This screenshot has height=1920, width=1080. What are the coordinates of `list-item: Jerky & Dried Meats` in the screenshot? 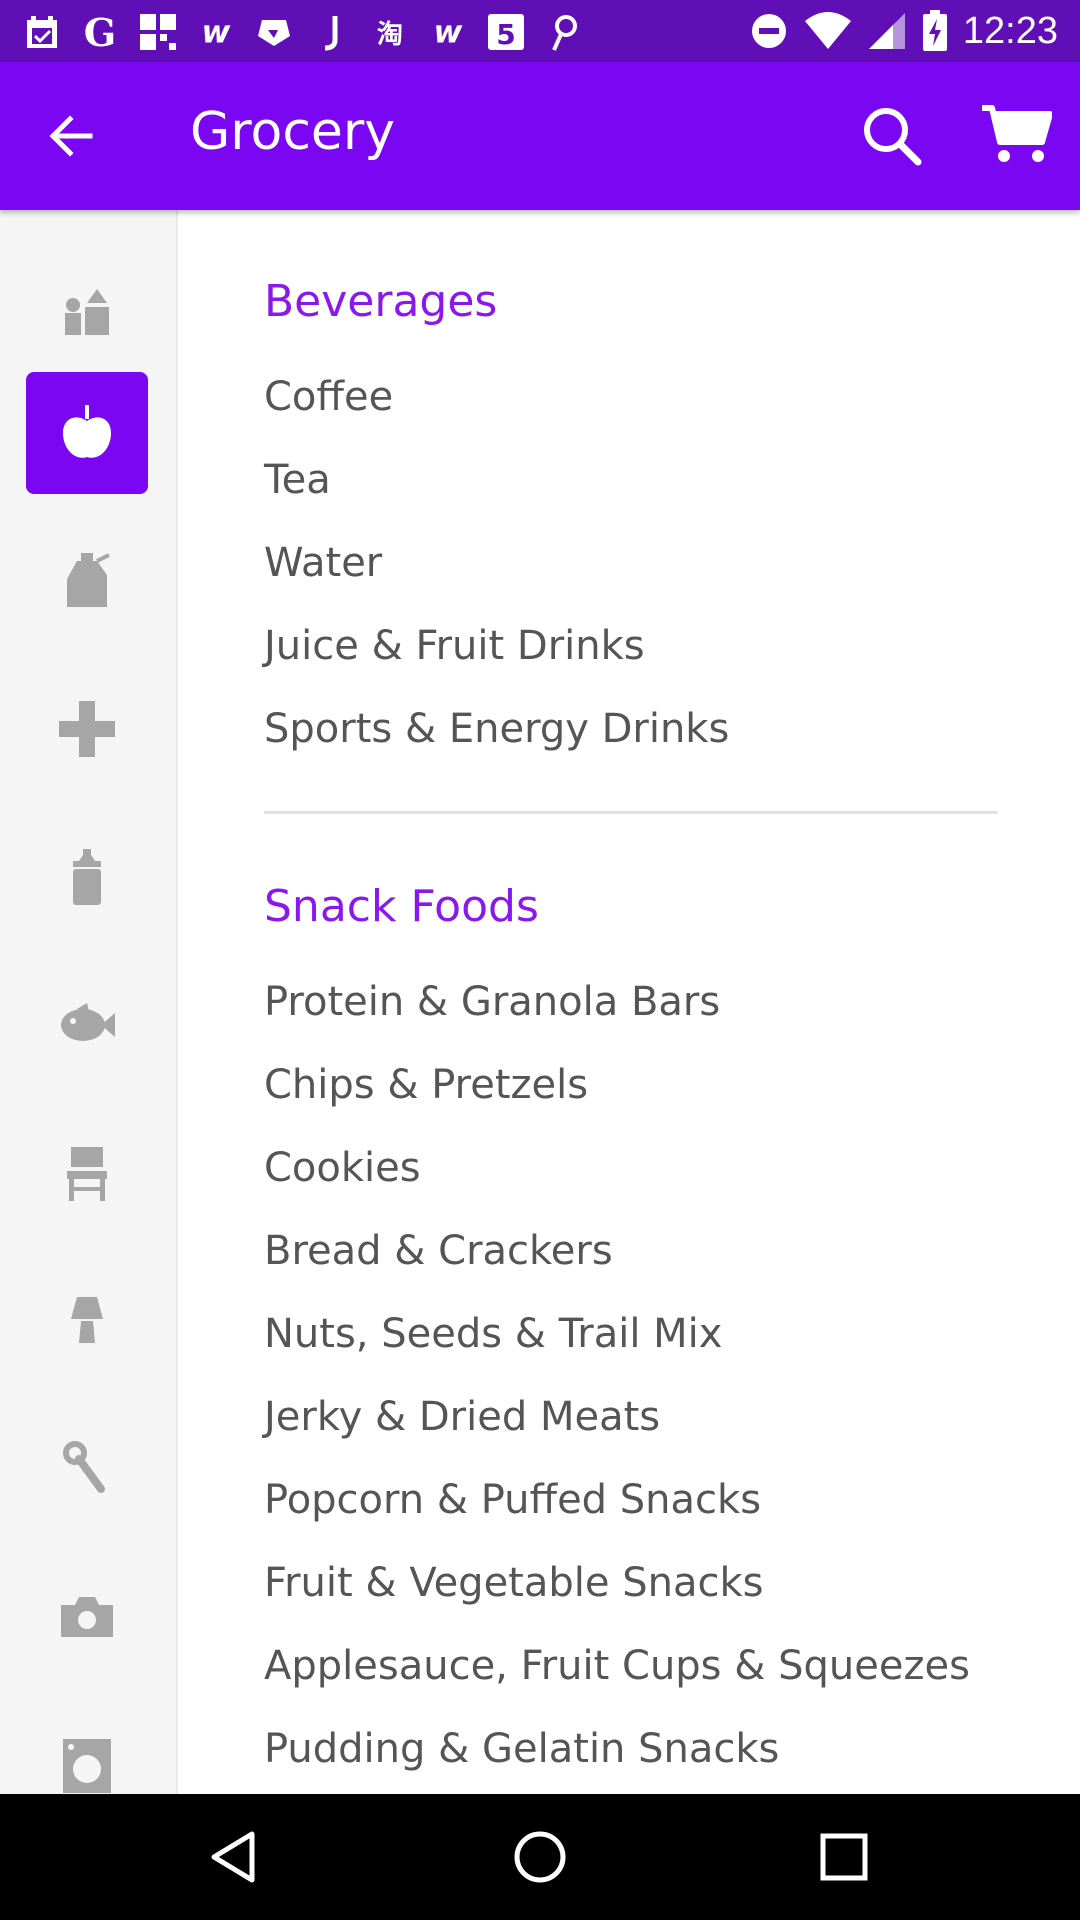 It's located at (462, 1417).